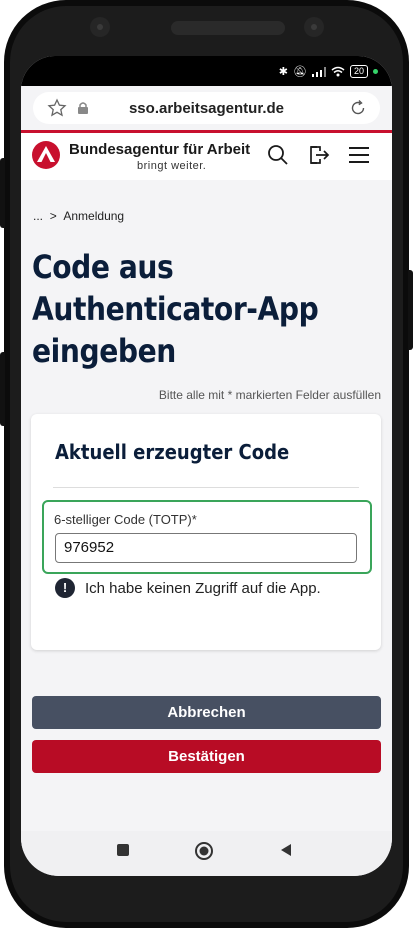 The width and height of the screenshot is (413, 928). I want to click on browser-toolbar: sso.arbeitsagentur.de, so click(206, 108).